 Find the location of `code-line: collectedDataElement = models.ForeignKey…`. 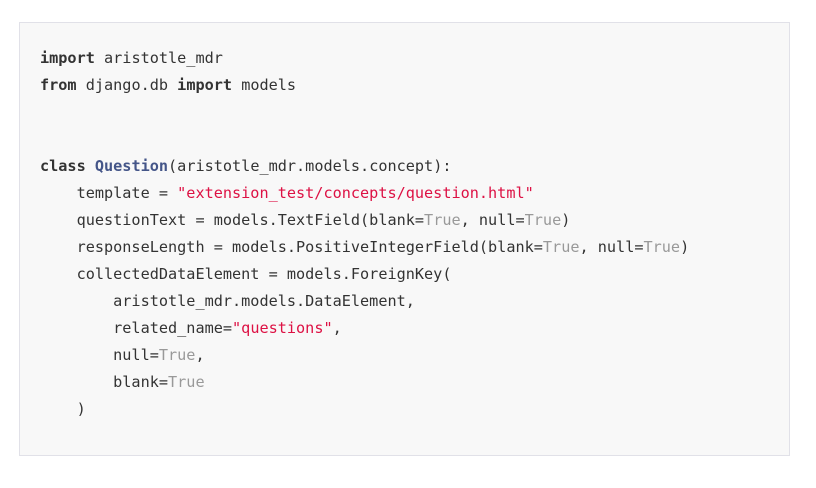

code-line: collectedDataElement = models.ForeignKey… is located at coordinates (404, 274).